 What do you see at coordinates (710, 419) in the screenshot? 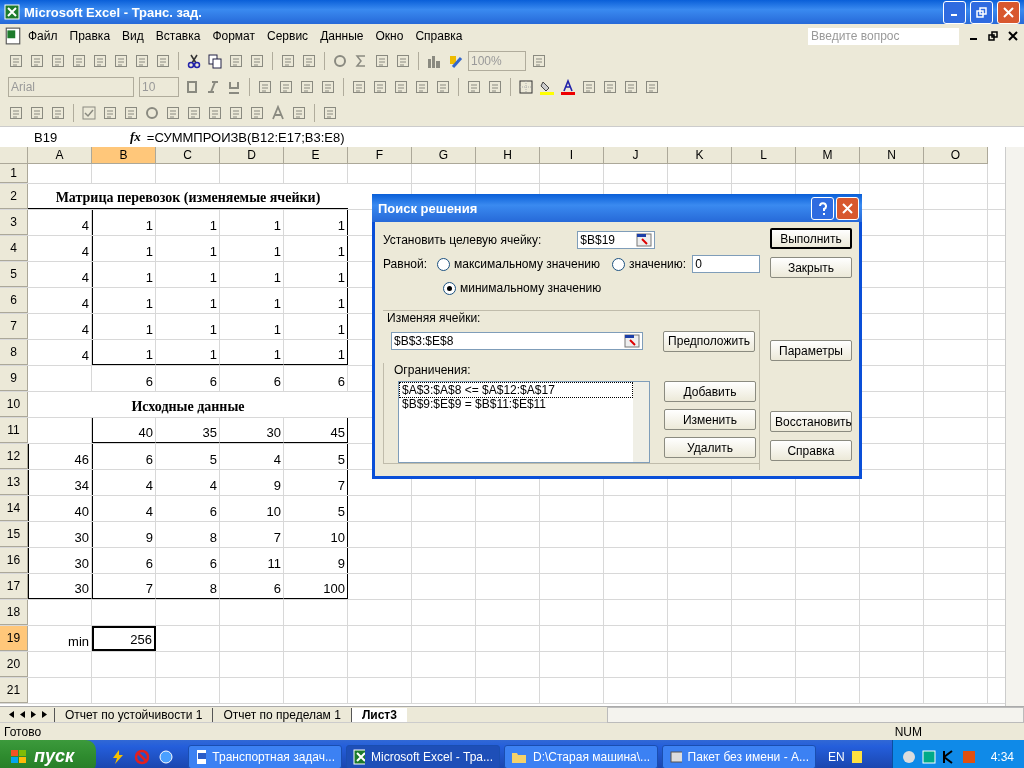
I see `constraint-button: Изменить` at bounding box center [710, 419].